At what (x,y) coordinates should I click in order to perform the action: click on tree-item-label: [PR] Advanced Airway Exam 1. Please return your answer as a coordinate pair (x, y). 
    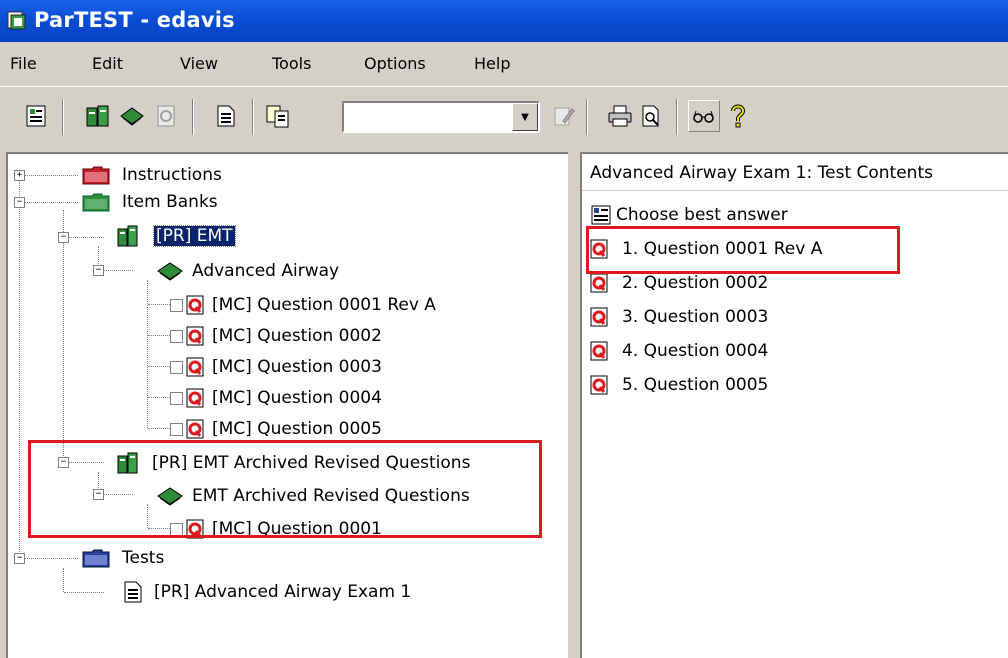
    Looking at the image, I should click on (283, 592).